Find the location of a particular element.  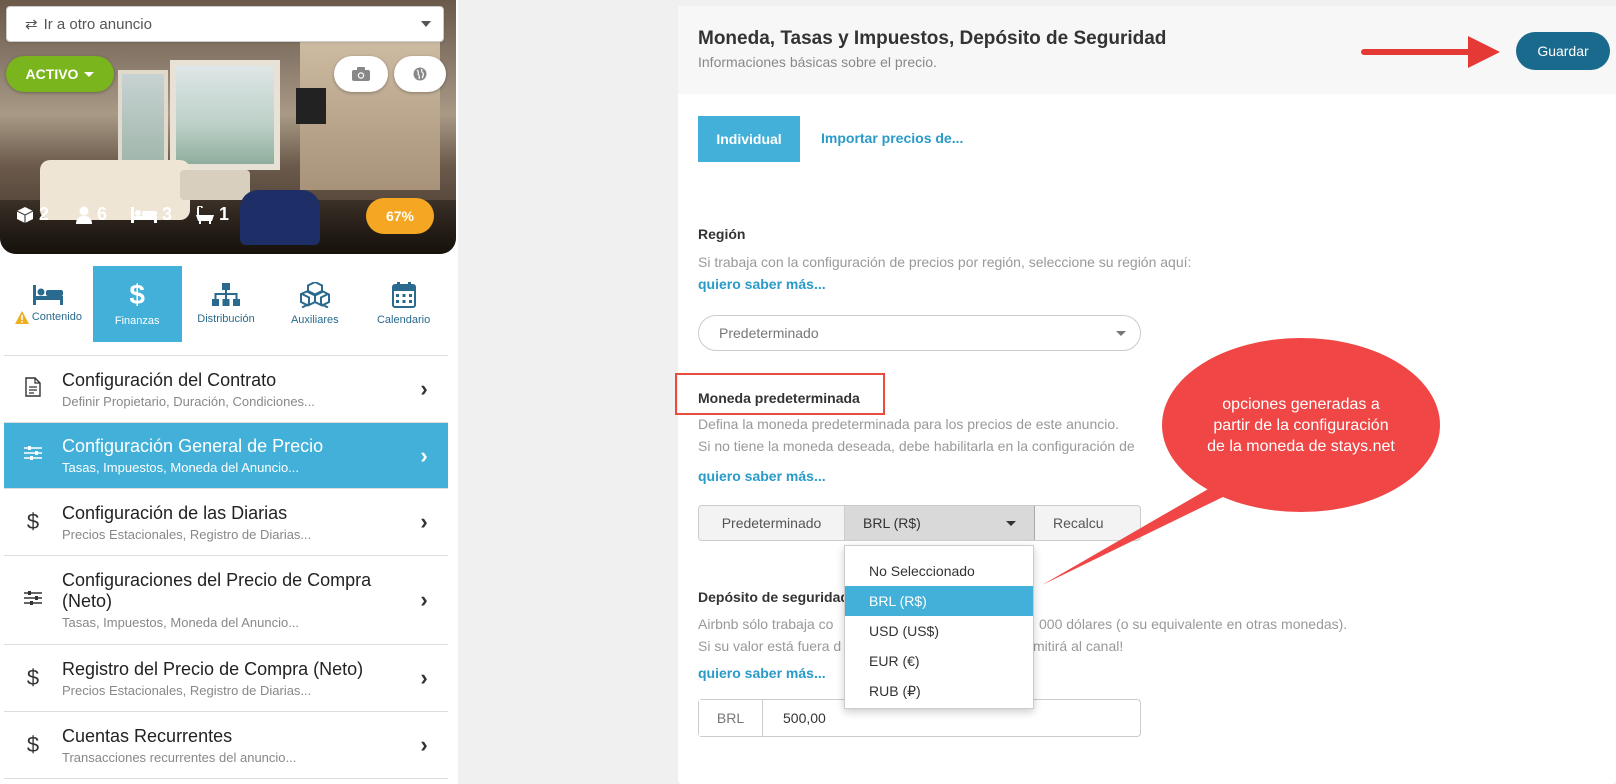

map-button is located at coordinates (420, 74).